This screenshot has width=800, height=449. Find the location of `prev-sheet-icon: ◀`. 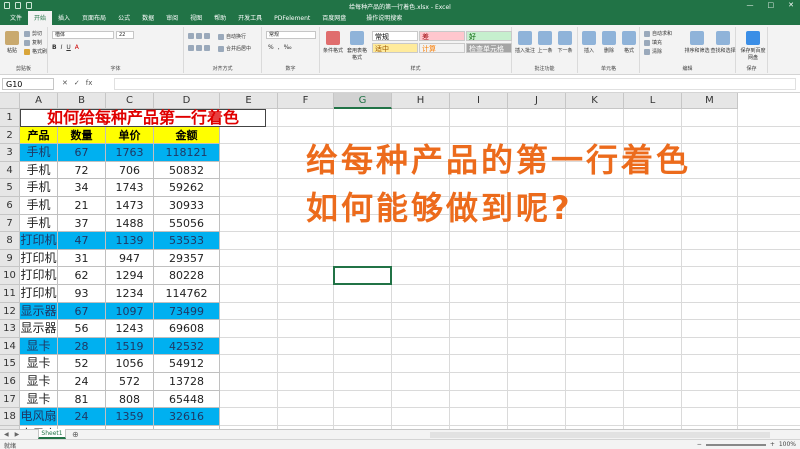

prev-sheet-icon: ◀ is located at coordinates (6, 434).